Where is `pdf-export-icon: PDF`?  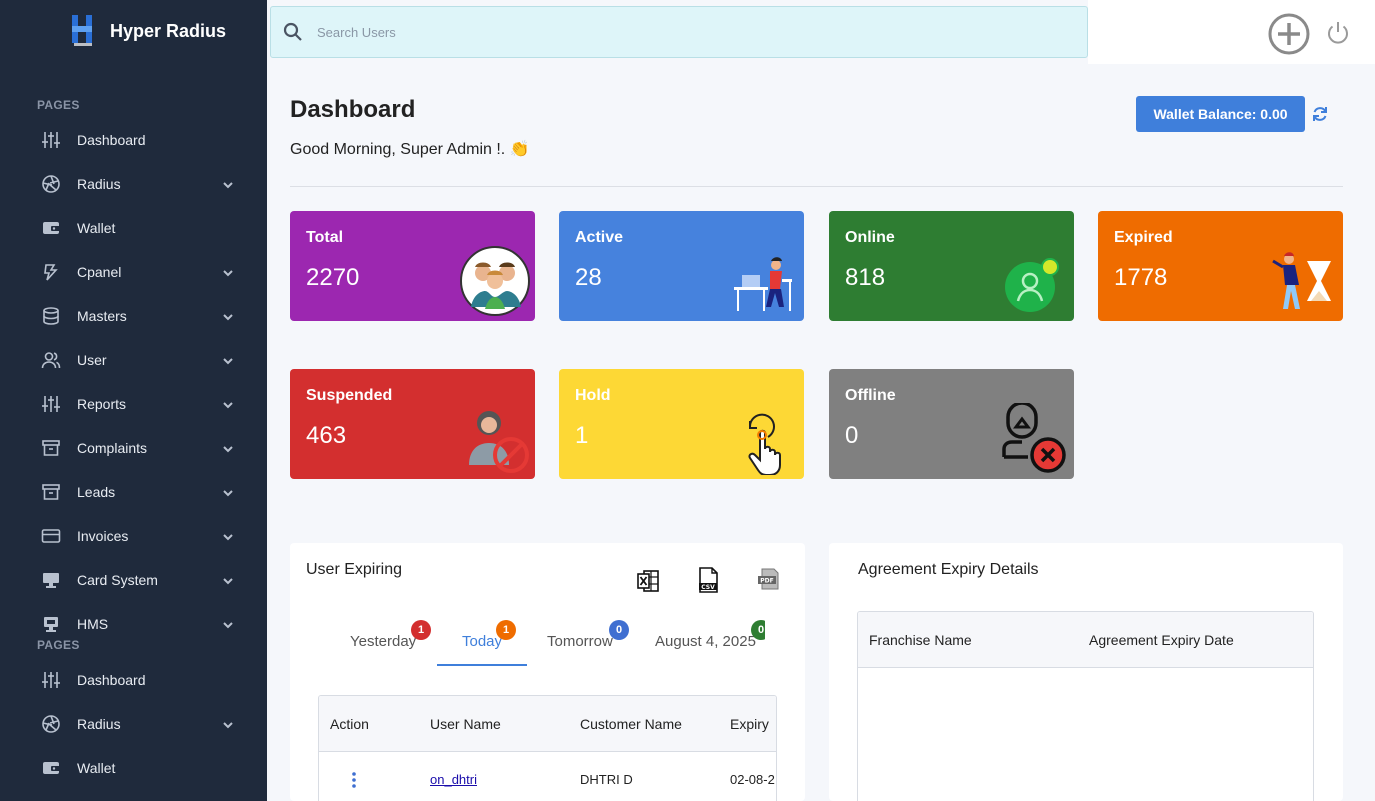
pdf-export-icon: PDF is located at coordinates (768, 580).